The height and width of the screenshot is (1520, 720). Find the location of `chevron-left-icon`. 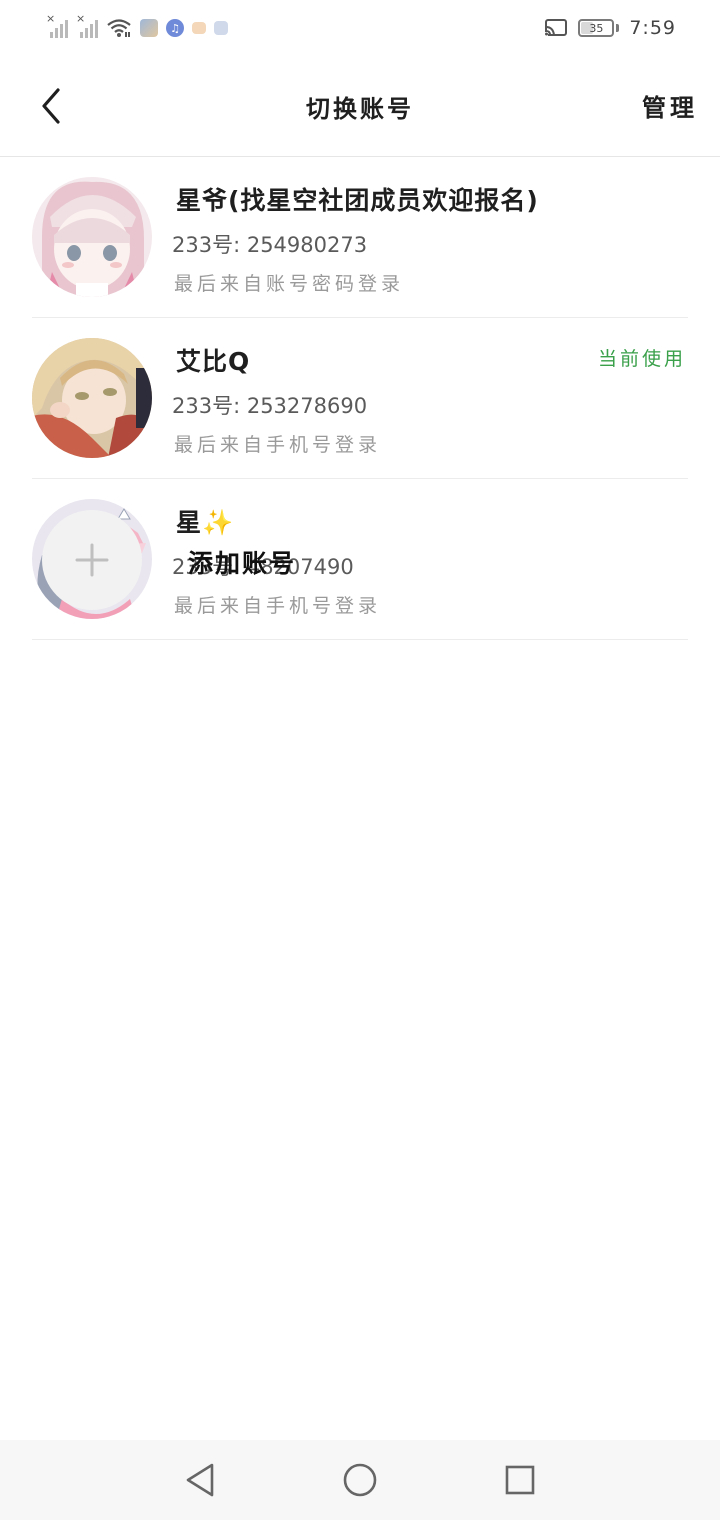

chevron-left-icon is located at coordinates (51, 106).